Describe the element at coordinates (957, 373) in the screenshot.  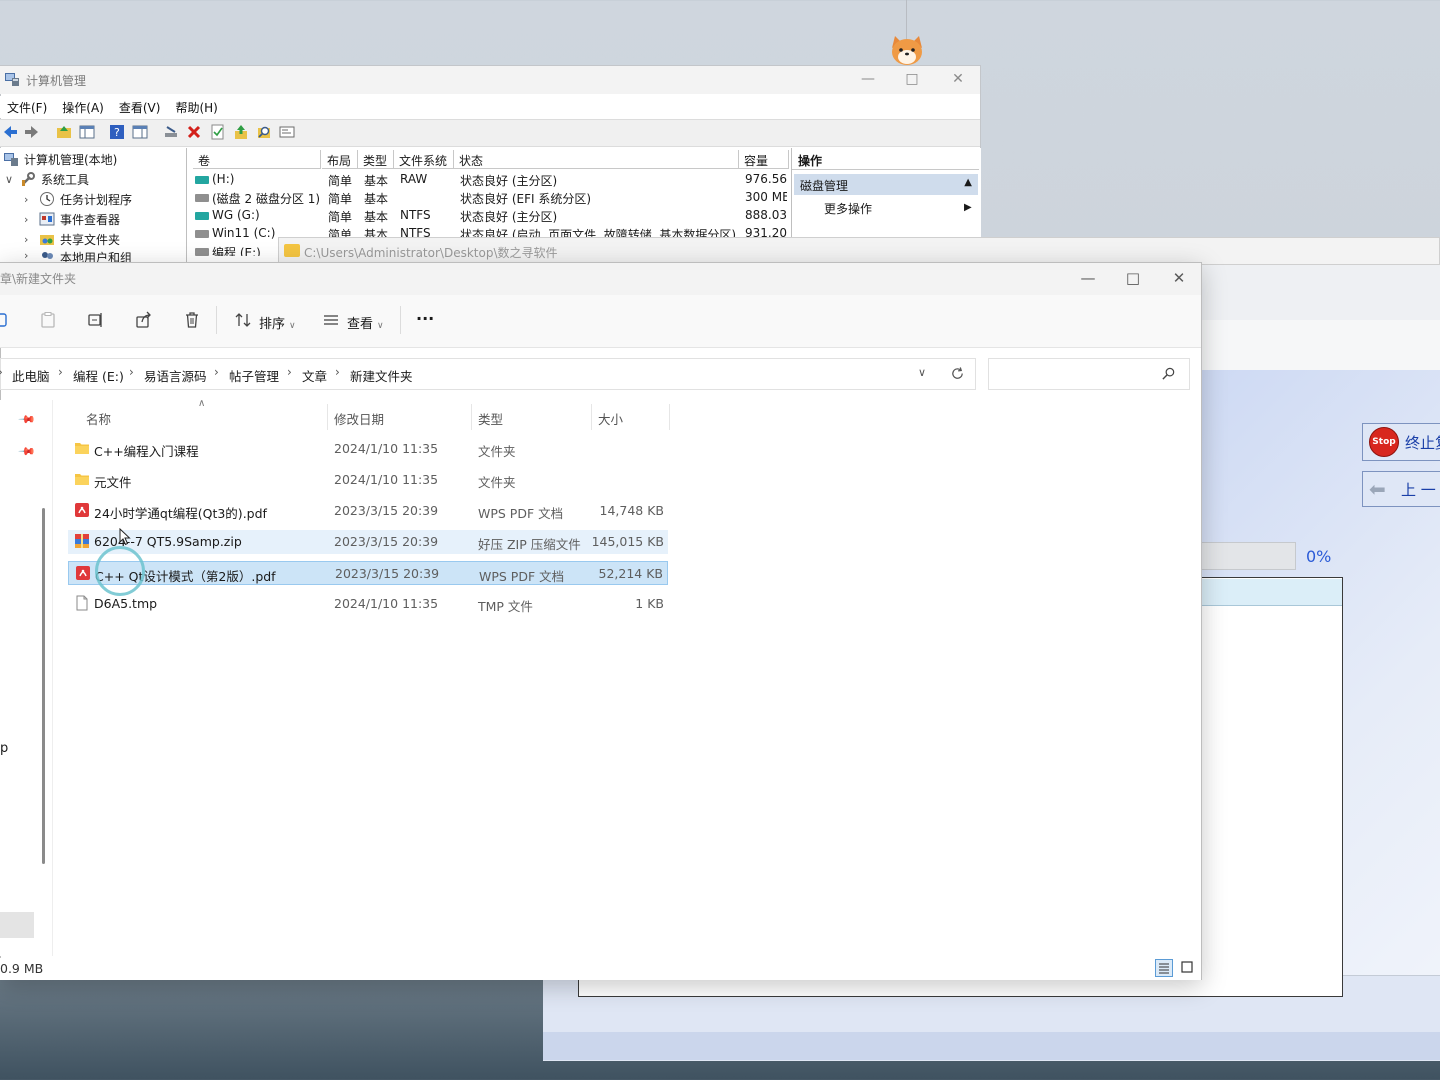
I see `refresh-icon` at that location.